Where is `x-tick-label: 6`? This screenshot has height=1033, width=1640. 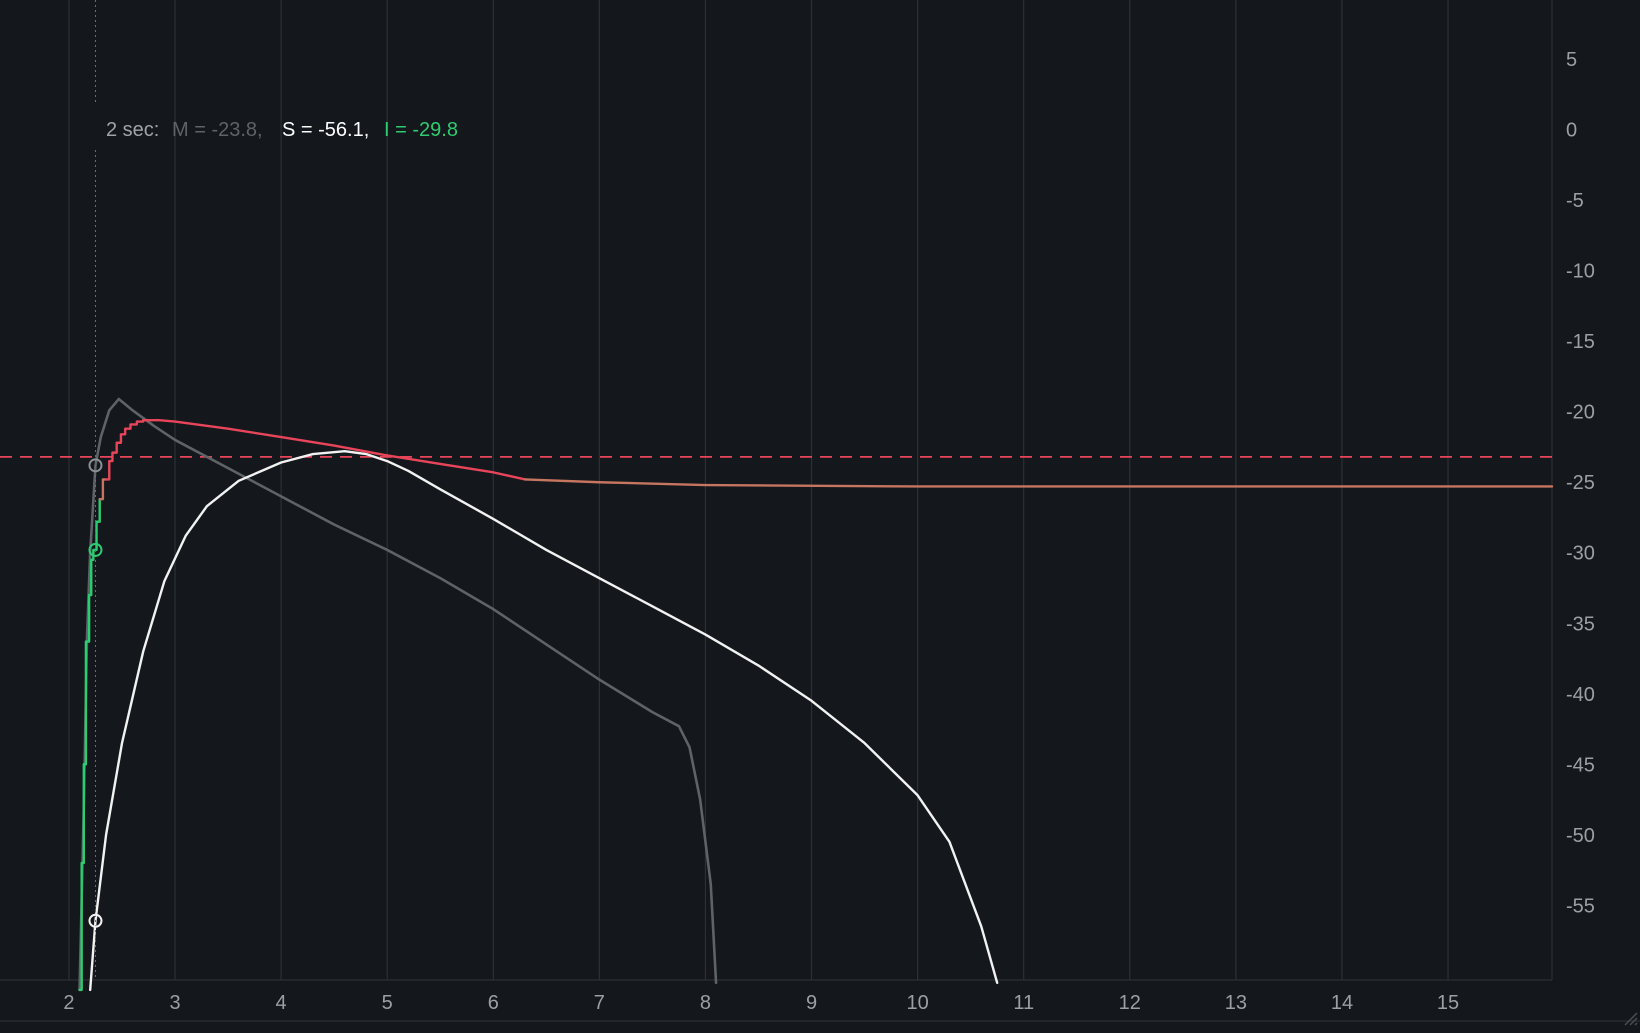
x-tick-label: 6 is located at coordinates (493, 1003).